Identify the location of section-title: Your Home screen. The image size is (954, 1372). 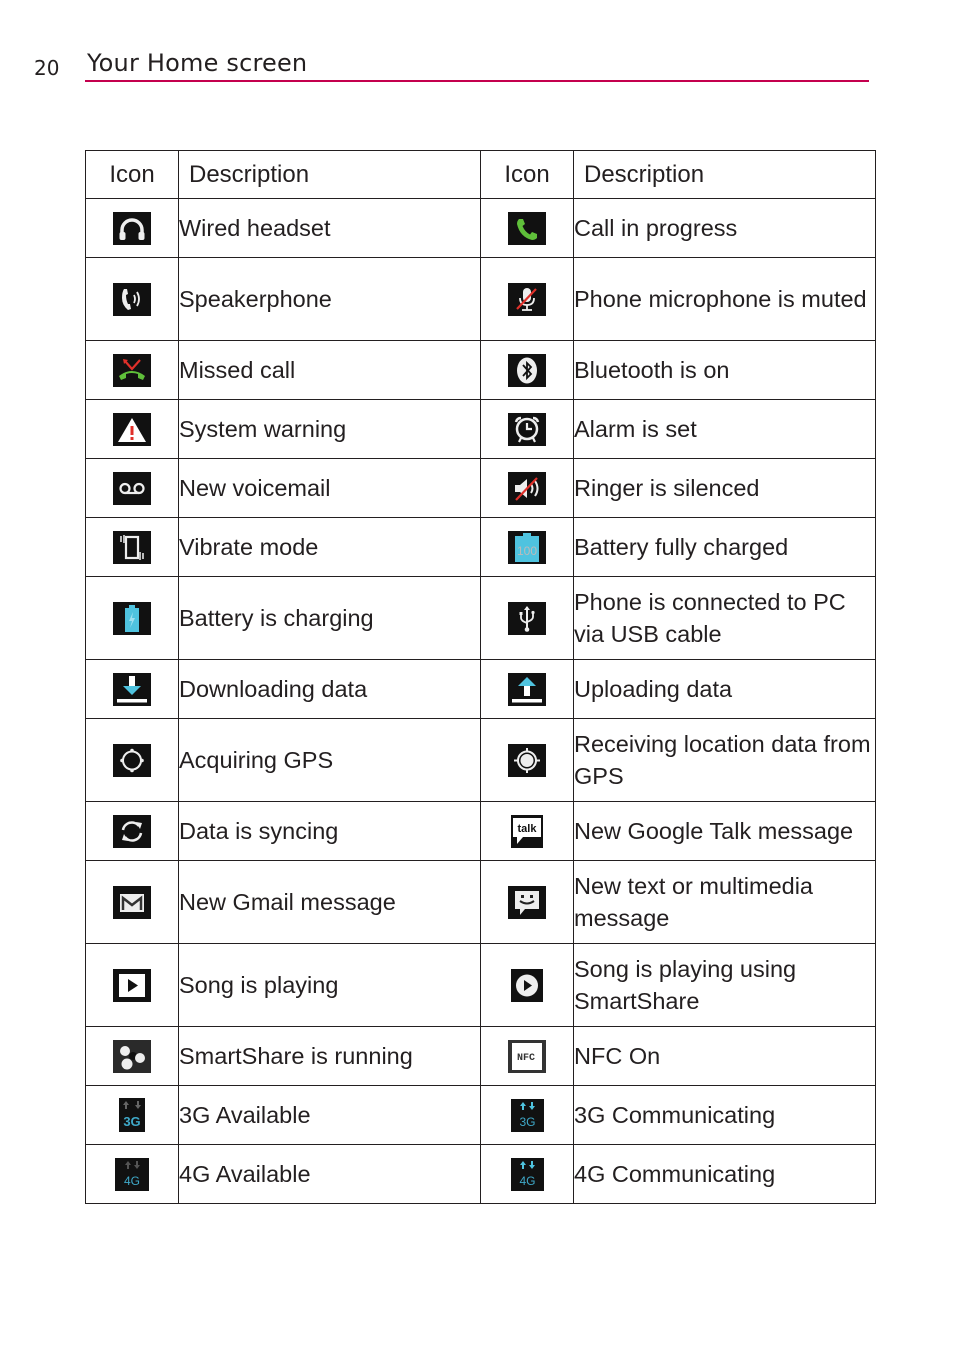
(197, 63).